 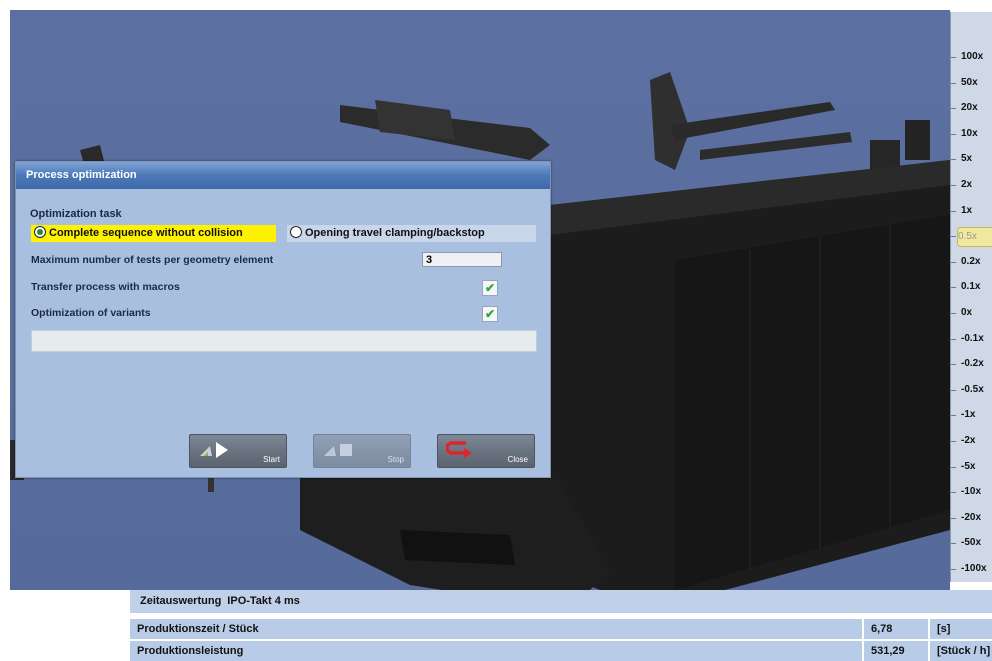 What do you see at coordinates (490, 314) in the screenshot?
I see `variants-checkbox: ✔` at bounding box center [490, 314].